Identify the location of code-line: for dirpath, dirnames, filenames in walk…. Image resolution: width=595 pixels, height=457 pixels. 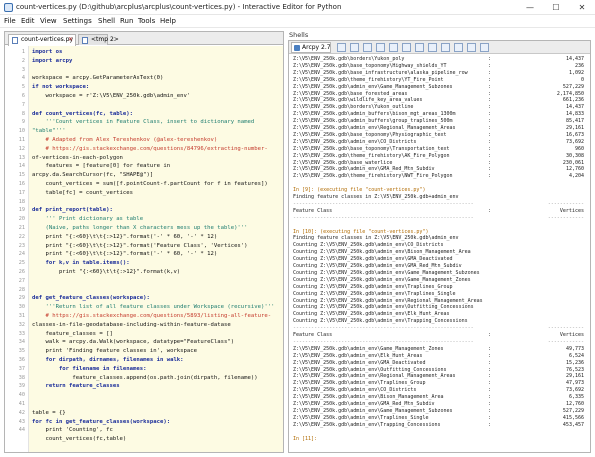
(156, 360).